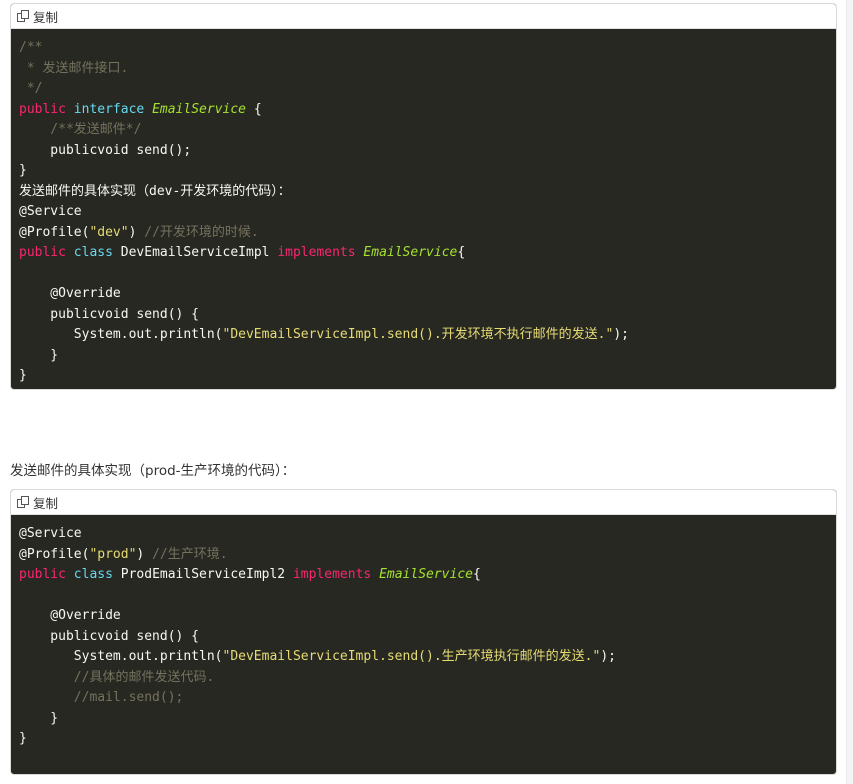 The height and width of the screenshot is (784, 853). What do you see at coordinates (195, 252) in the screenshot?
I see `code-text: DevEmailServiceImpl` at bounding box center [195, 252].